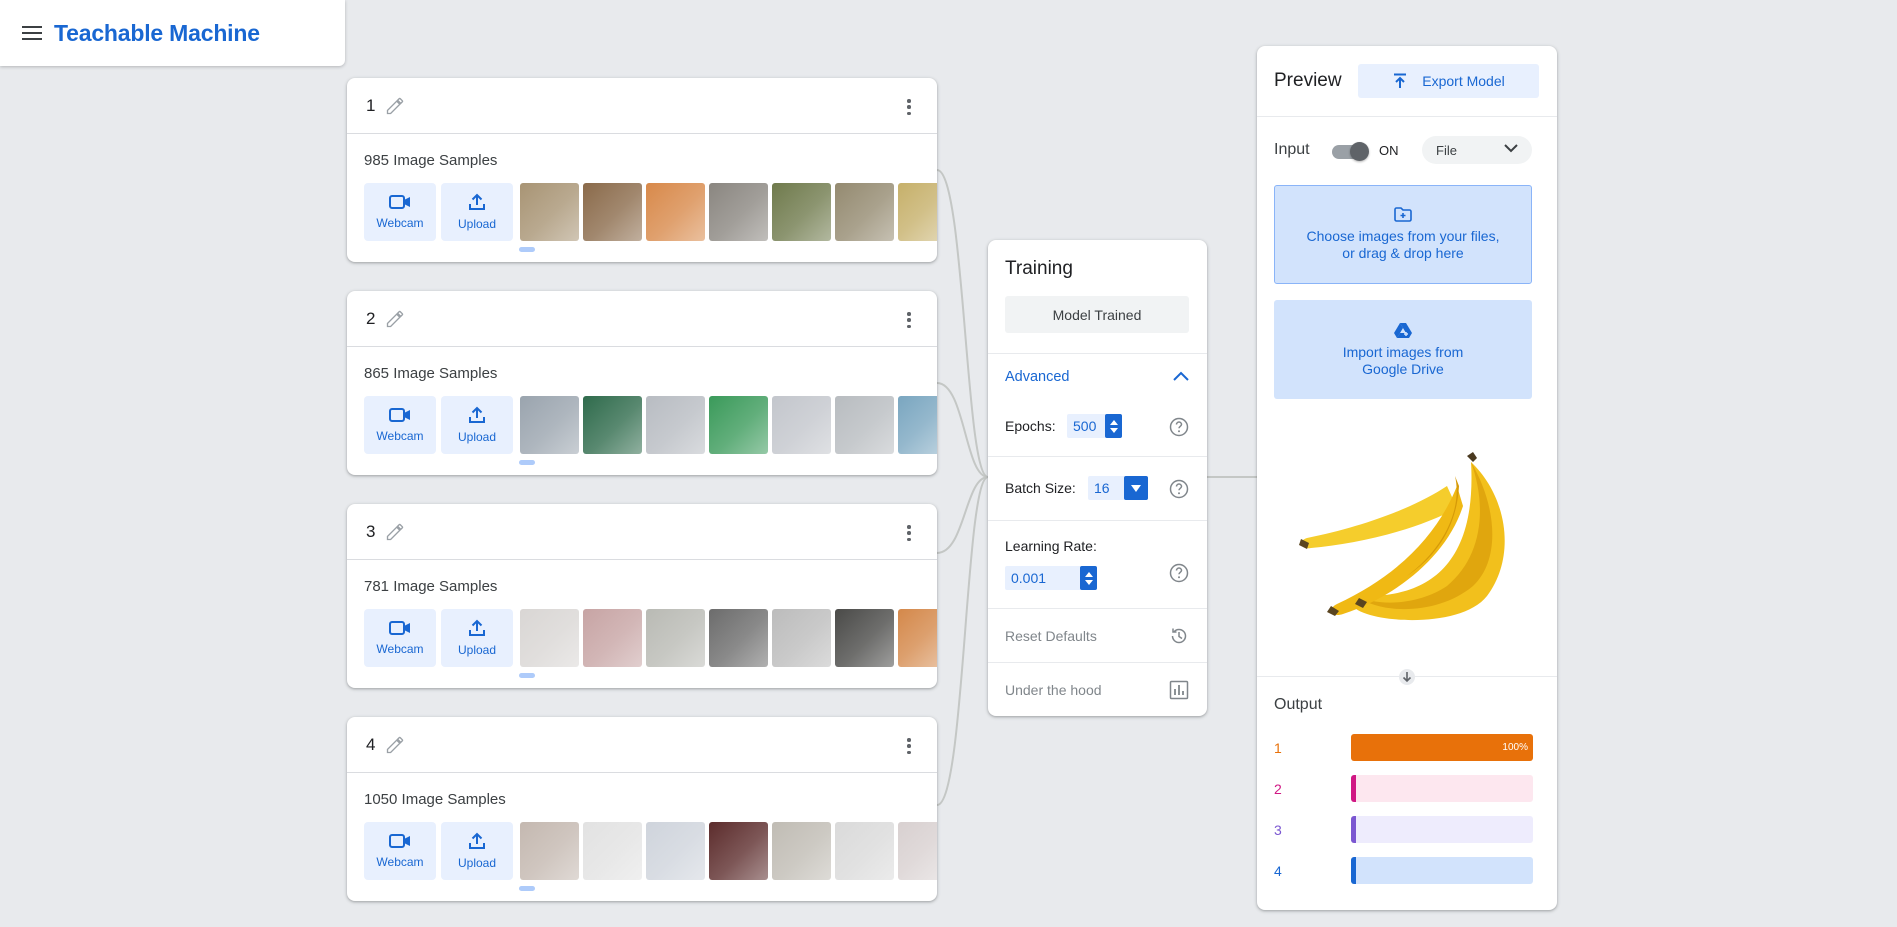 This screenshot has width=1897, height=927. What do you see at coordinates (1118, 488) in the screenshot?
I see `batch-size-select: 16` at bounding box center [1118, 488].